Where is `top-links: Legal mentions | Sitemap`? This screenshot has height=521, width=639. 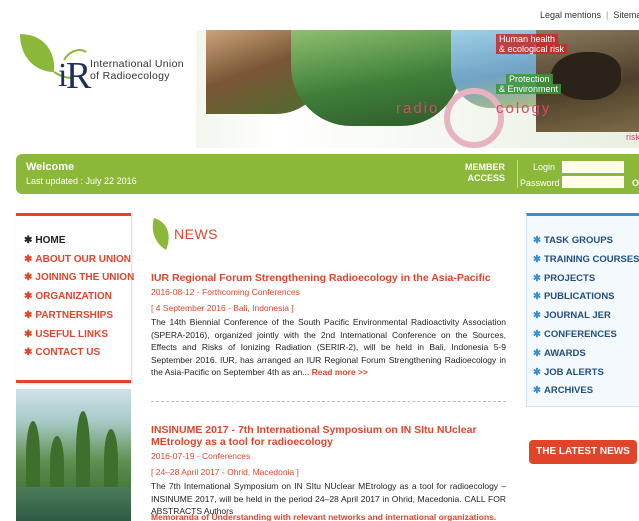 top-links: Legal mentions | Sitemap is located at coordinates (589, 15).